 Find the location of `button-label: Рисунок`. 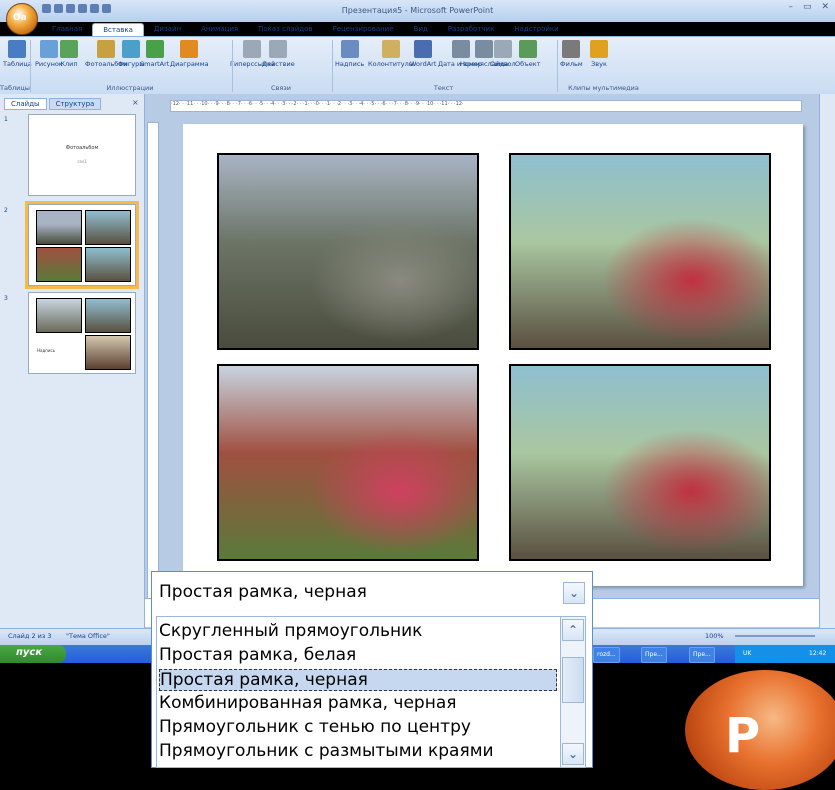

button-label: Рисунок is located at coordinates (49, 64).